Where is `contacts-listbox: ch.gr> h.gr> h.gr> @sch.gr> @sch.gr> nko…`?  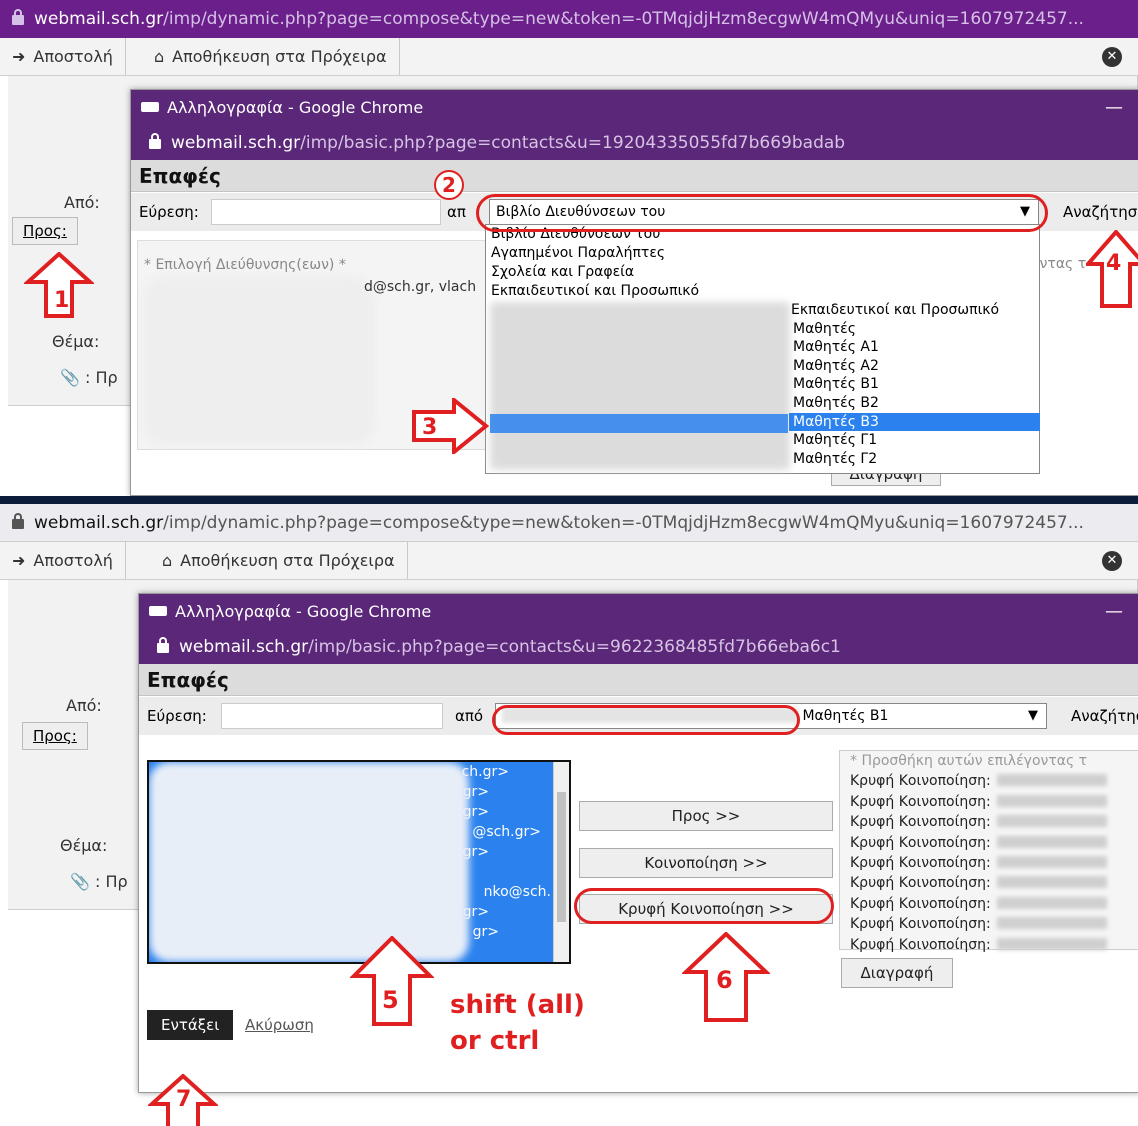
contacts-listbox: ch.gr> h.gr> h.gr> @sch.gr> @sch.gr> nko… is located at coordinates (359, 862).